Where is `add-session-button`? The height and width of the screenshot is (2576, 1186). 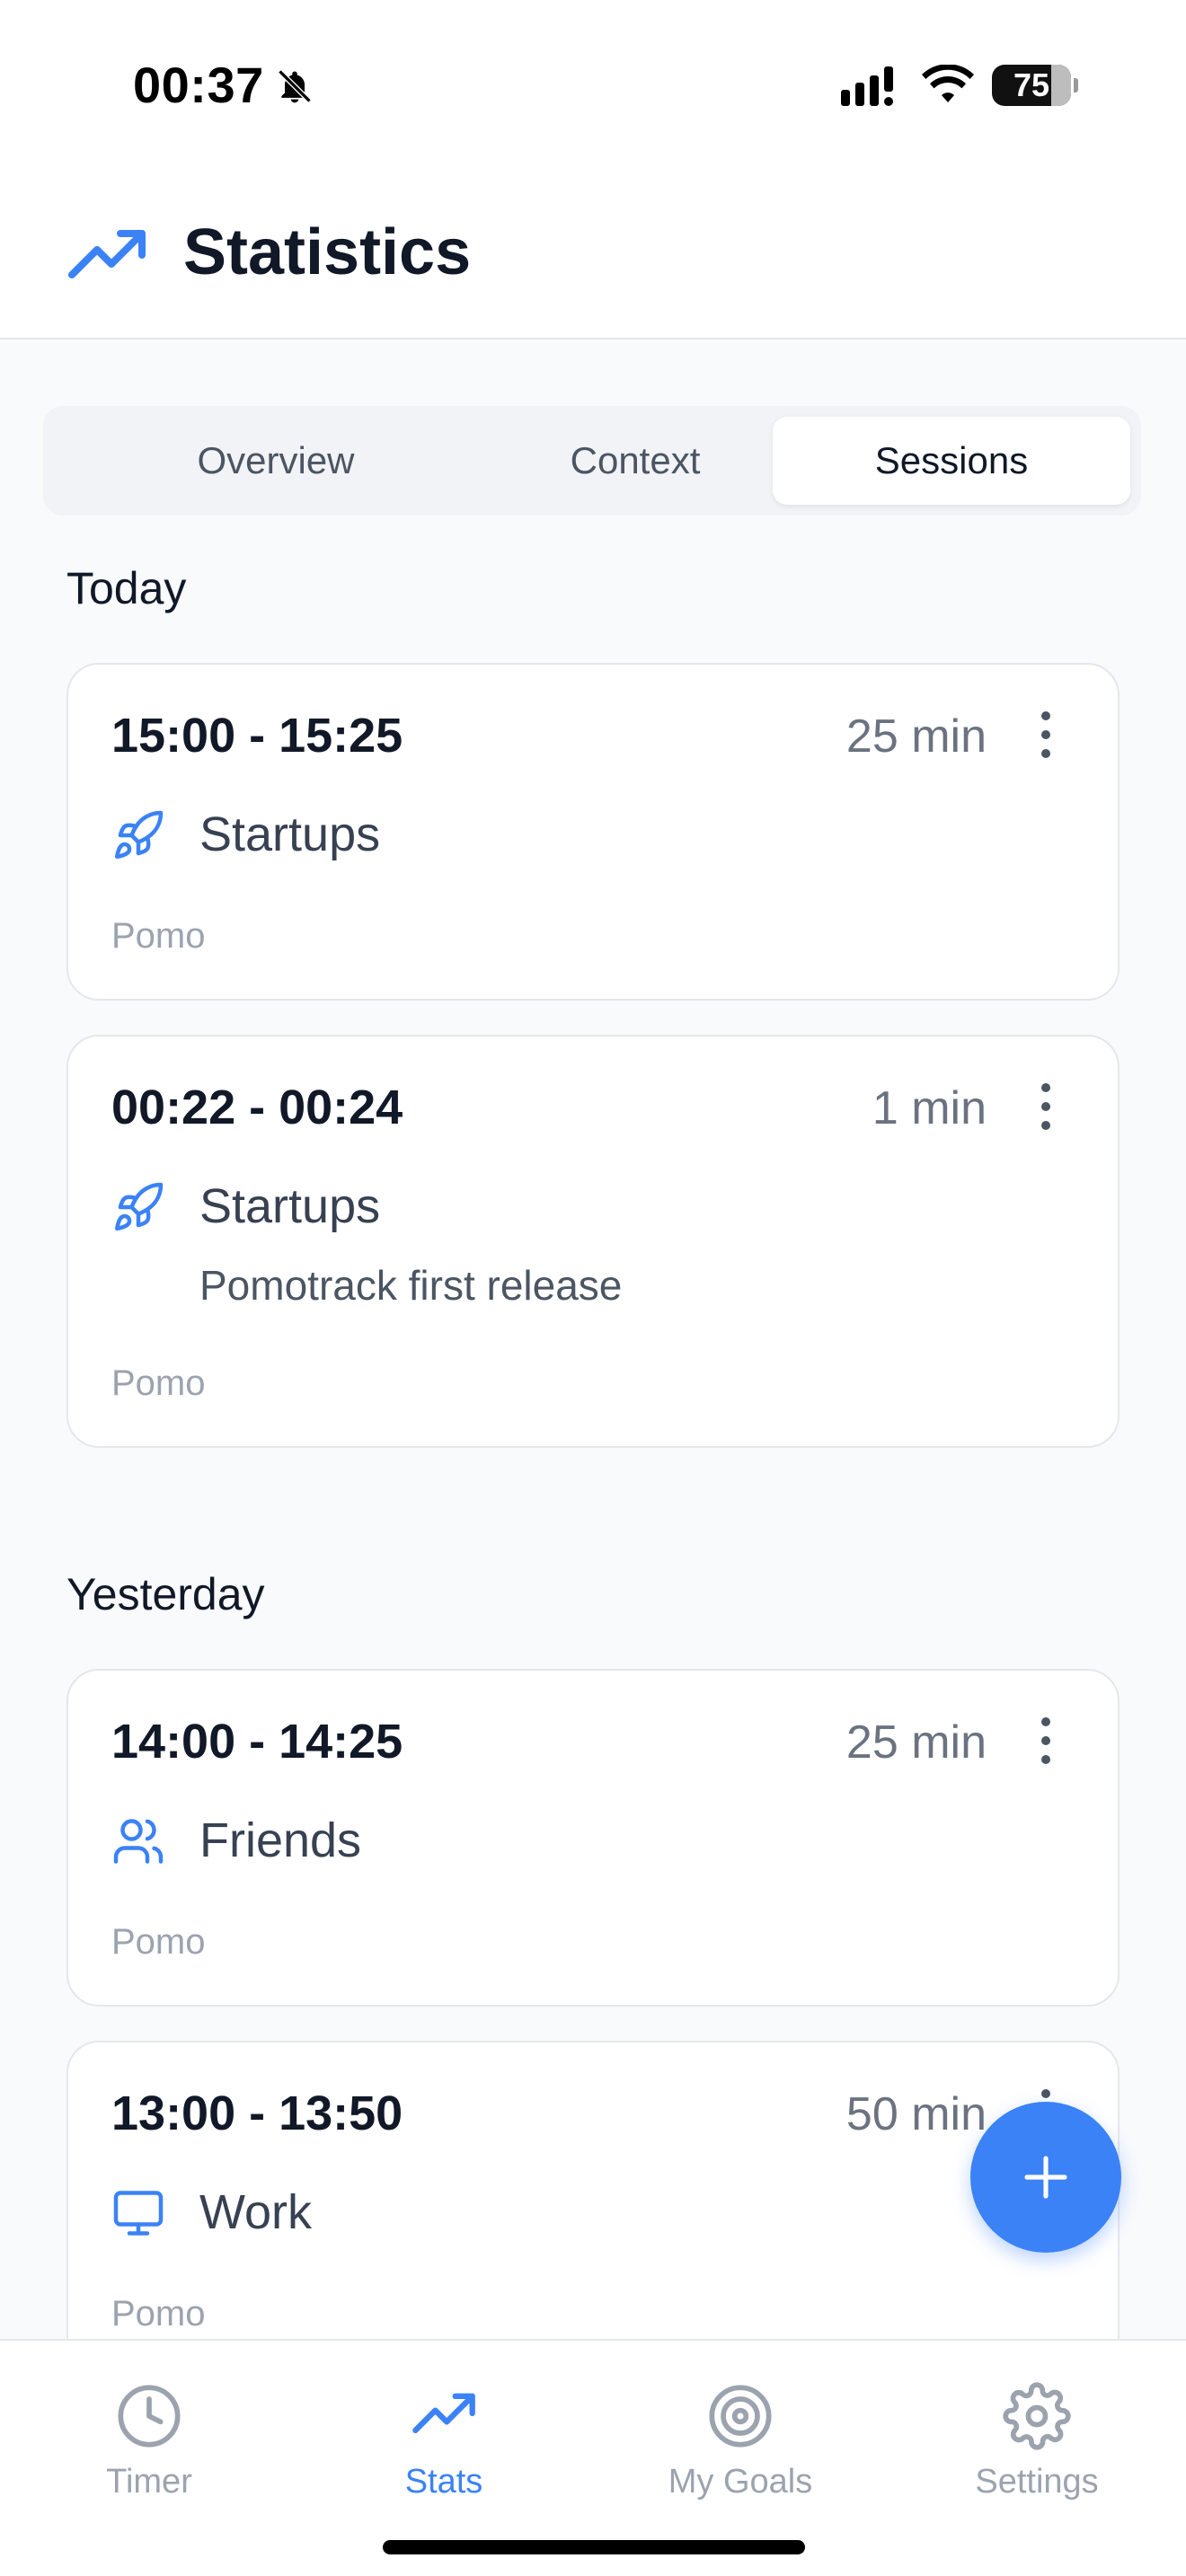 add-session-button is located at coordinates (1045, 2177).